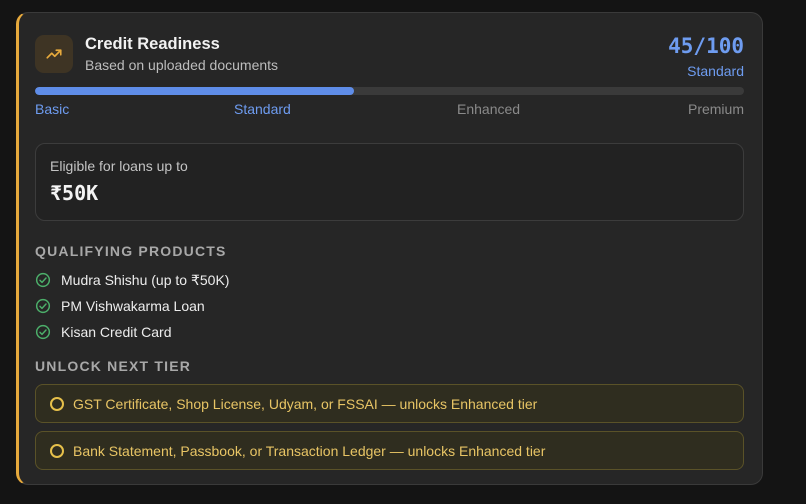 The height and width of the screenshot is (504, 806). I want to click on list-item: PM Vishwakarma Loan, so click(389, 306).